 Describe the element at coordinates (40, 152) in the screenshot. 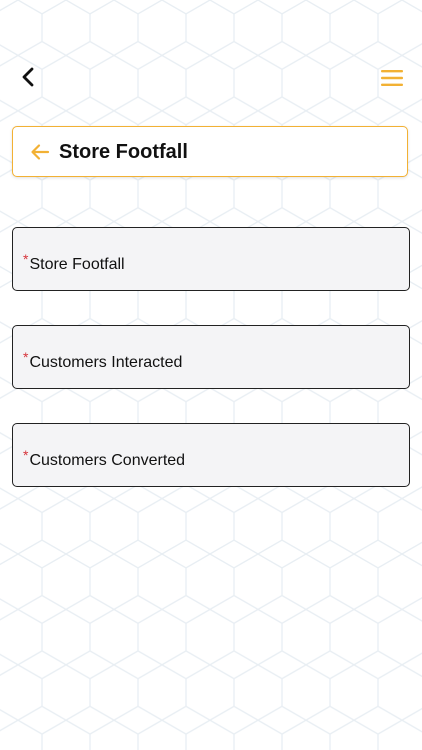

I see `arrow-left-icon` at that location.